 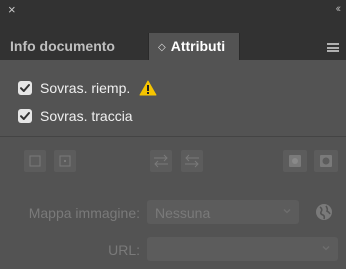 I want to click on show-center-button, so click(x=65, y=161).